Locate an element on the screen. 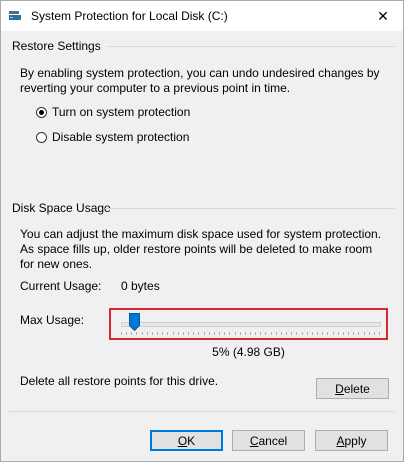 The image size is (404, 462). current-usage-value: 0 bytes is located at coordinates (140, 286).